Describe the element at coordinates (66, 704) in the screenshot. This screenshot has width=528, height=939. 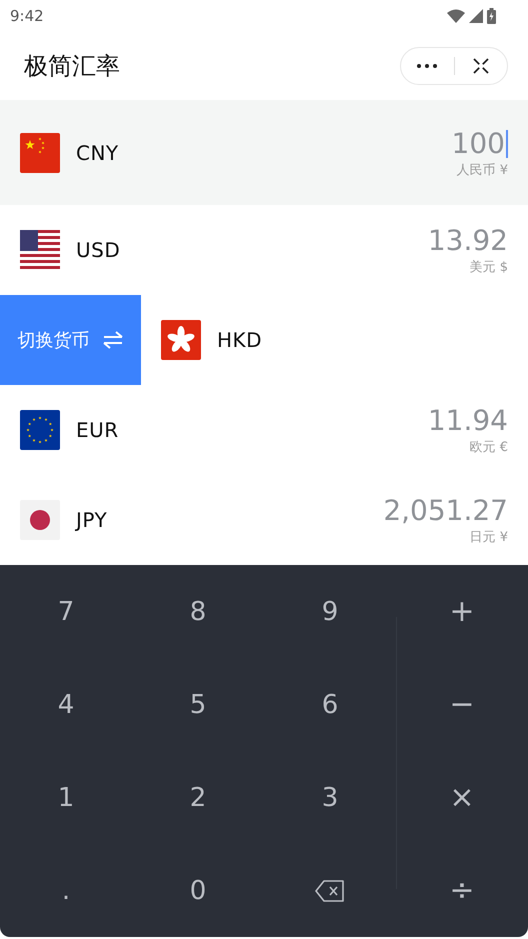
I see `digit-key: 4` at that location.